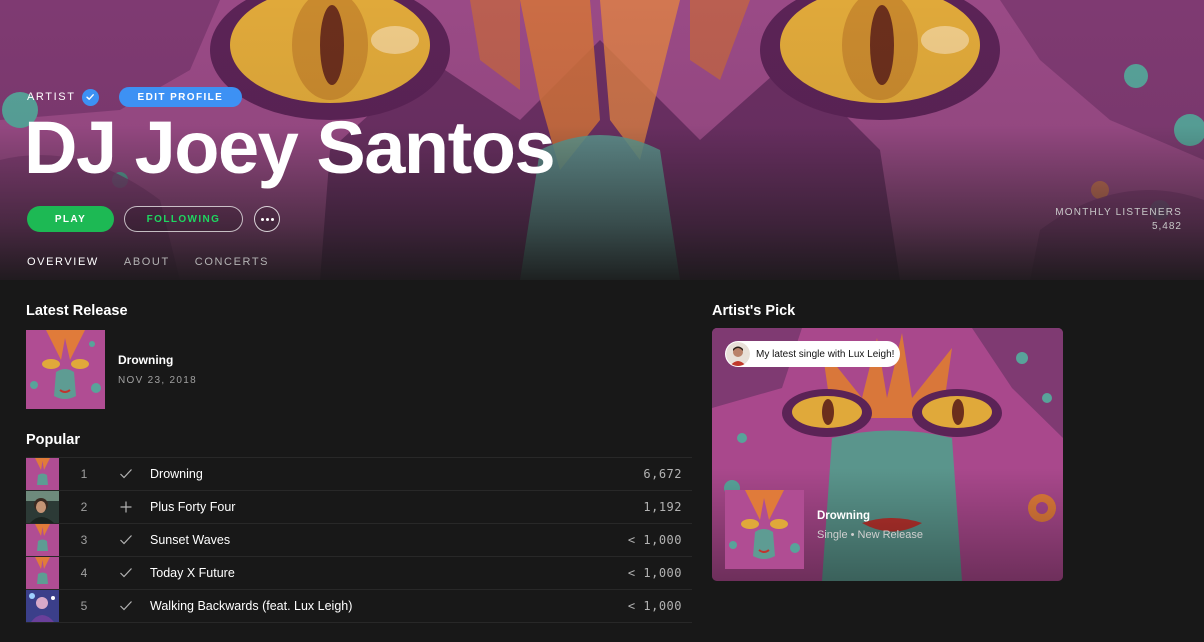 The image size is (1204, 642). I want to click on artists-pick-subtitle: Single • New Release, so click(870, 535).